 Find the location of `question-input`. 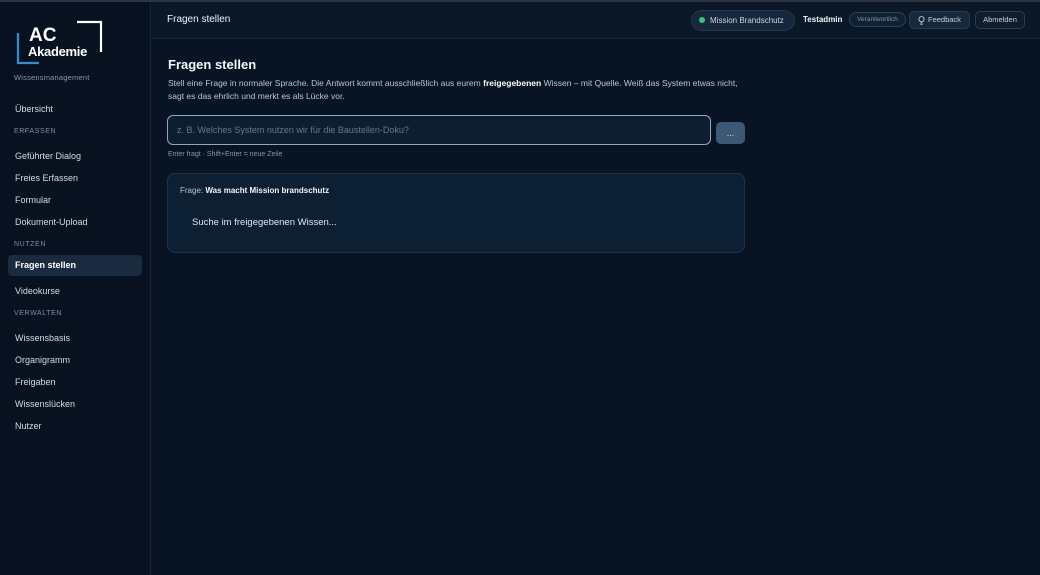

question-input is located at coordinates (439, 130).